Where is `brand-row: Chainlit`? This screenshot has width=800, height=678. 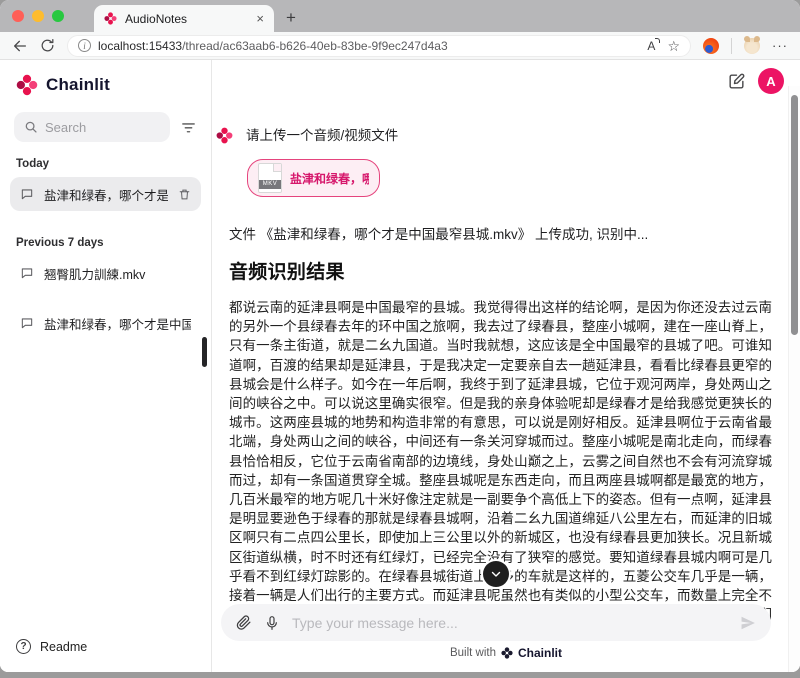
brand-row: Chainlit is located at coordinates (105, 82).